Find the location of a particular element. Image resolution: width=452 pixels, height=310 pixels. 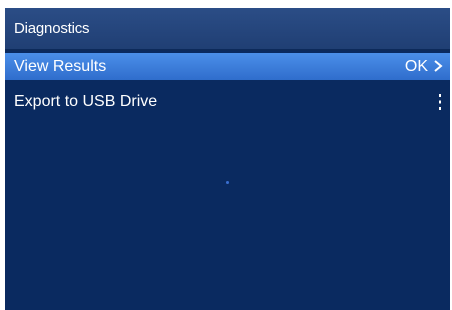

title-bar: Diagnostics is located at coordinates (227, 29).